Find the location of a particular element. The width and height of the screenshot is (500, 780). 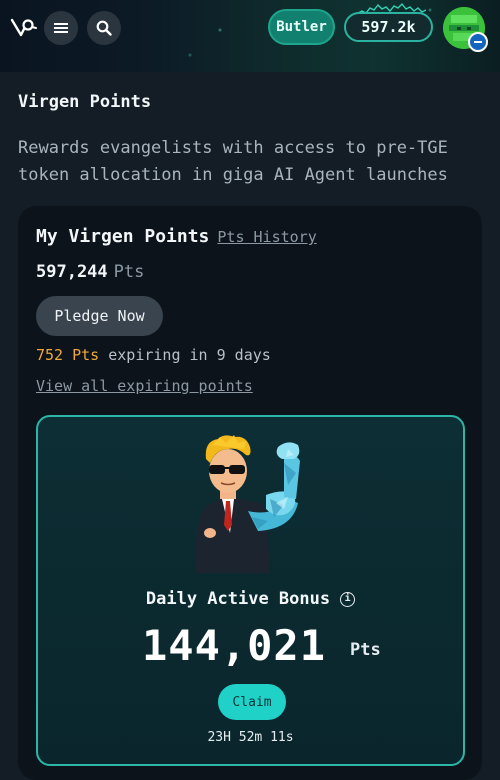

points-total: 597,244 Pts is located at coordinates (90, 272).